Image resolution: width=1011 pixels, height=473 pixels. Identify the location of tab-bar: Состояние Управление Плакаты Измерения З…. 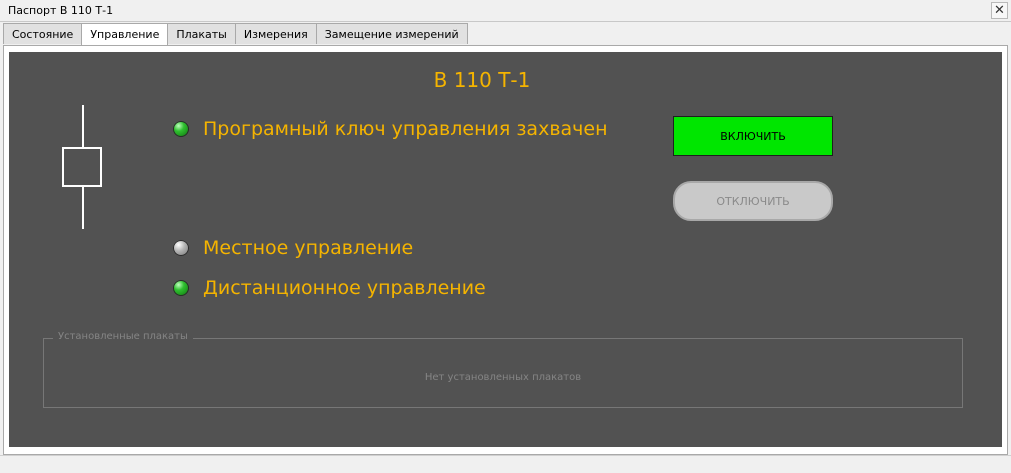
(235, 34).